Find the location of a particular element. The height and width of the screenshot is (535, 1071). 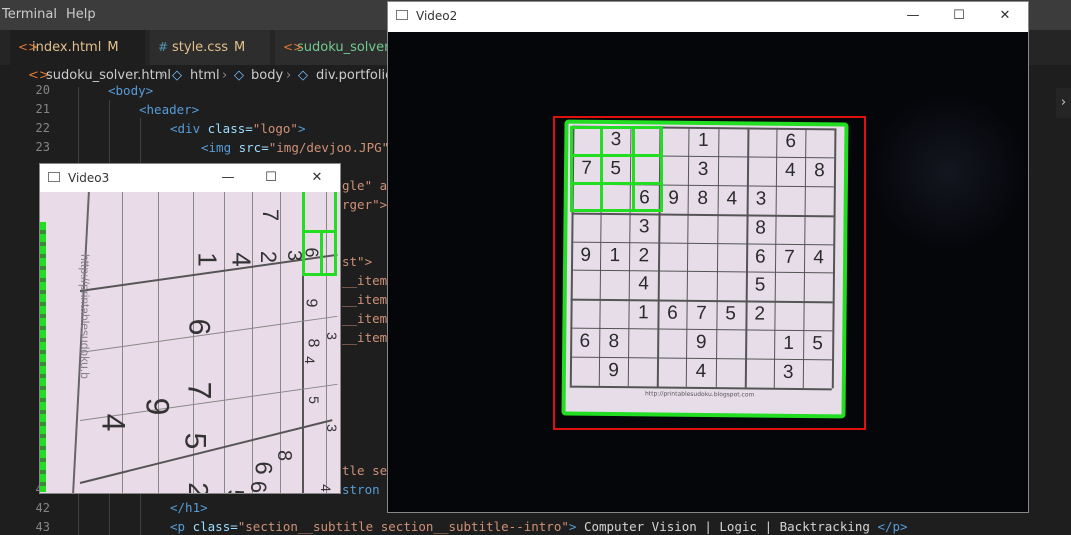

menu-help: Help is located at coordinates (81, 14).